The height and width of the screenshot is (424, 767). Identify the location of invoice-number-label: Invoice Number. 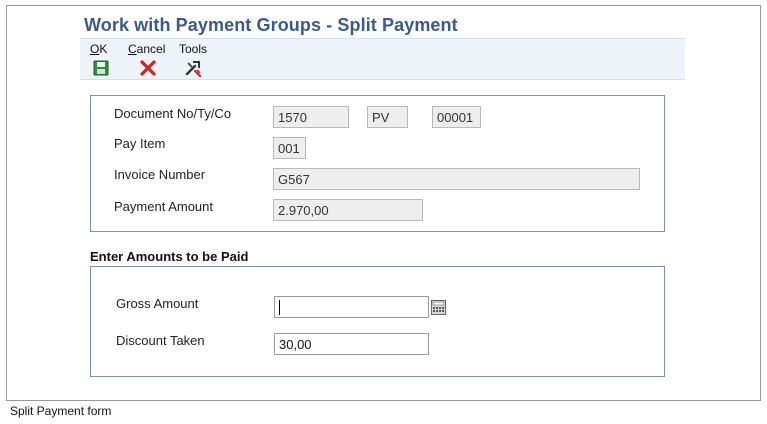
(160, 174).